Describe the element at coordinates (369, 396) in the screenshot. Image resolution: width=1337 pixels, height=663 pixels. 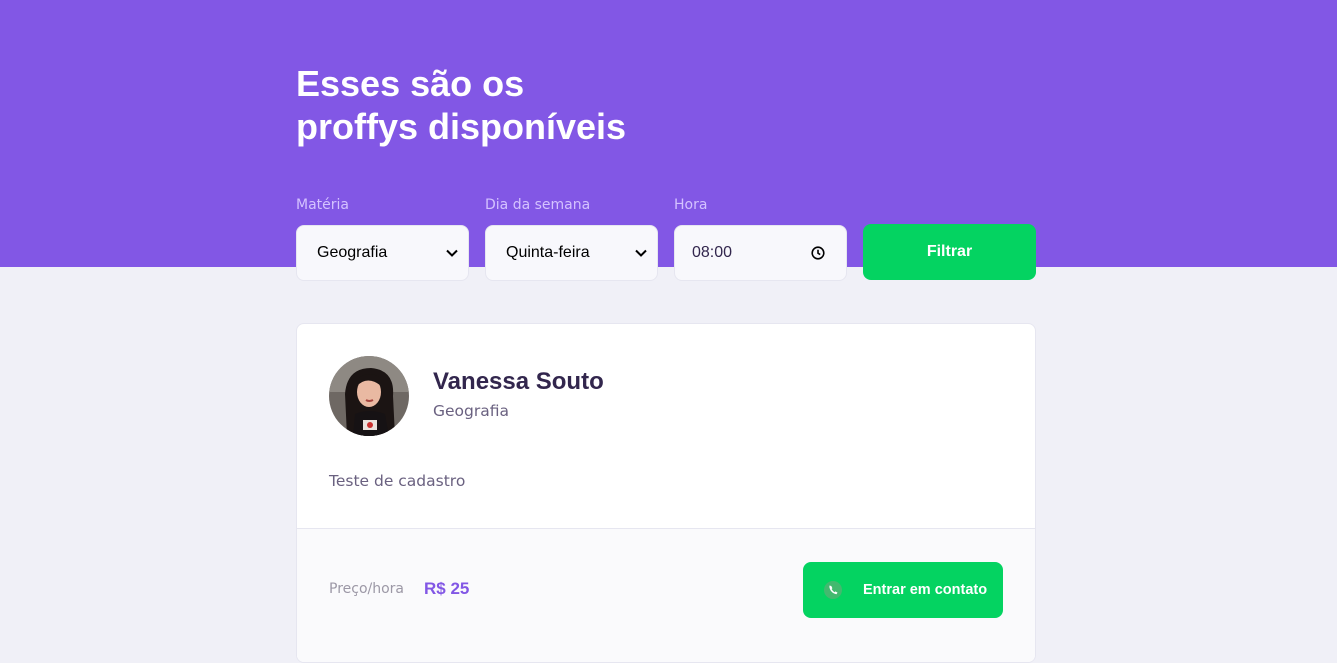
I see `teacher-avatar` at that location.